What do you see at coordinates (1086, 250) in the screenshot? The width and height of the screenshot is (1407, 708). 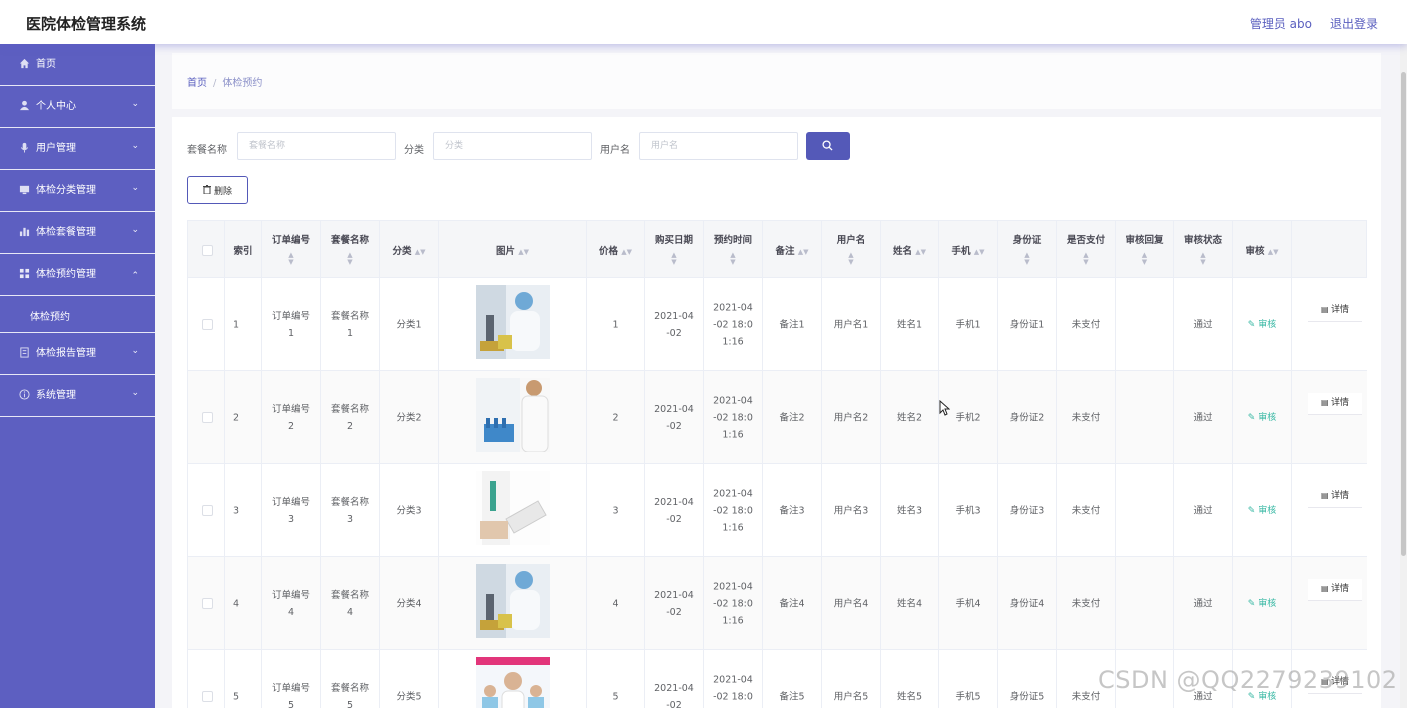 I see `header-paid: 是否支付 ▲ ▼` at bounding box center [1086, 250].